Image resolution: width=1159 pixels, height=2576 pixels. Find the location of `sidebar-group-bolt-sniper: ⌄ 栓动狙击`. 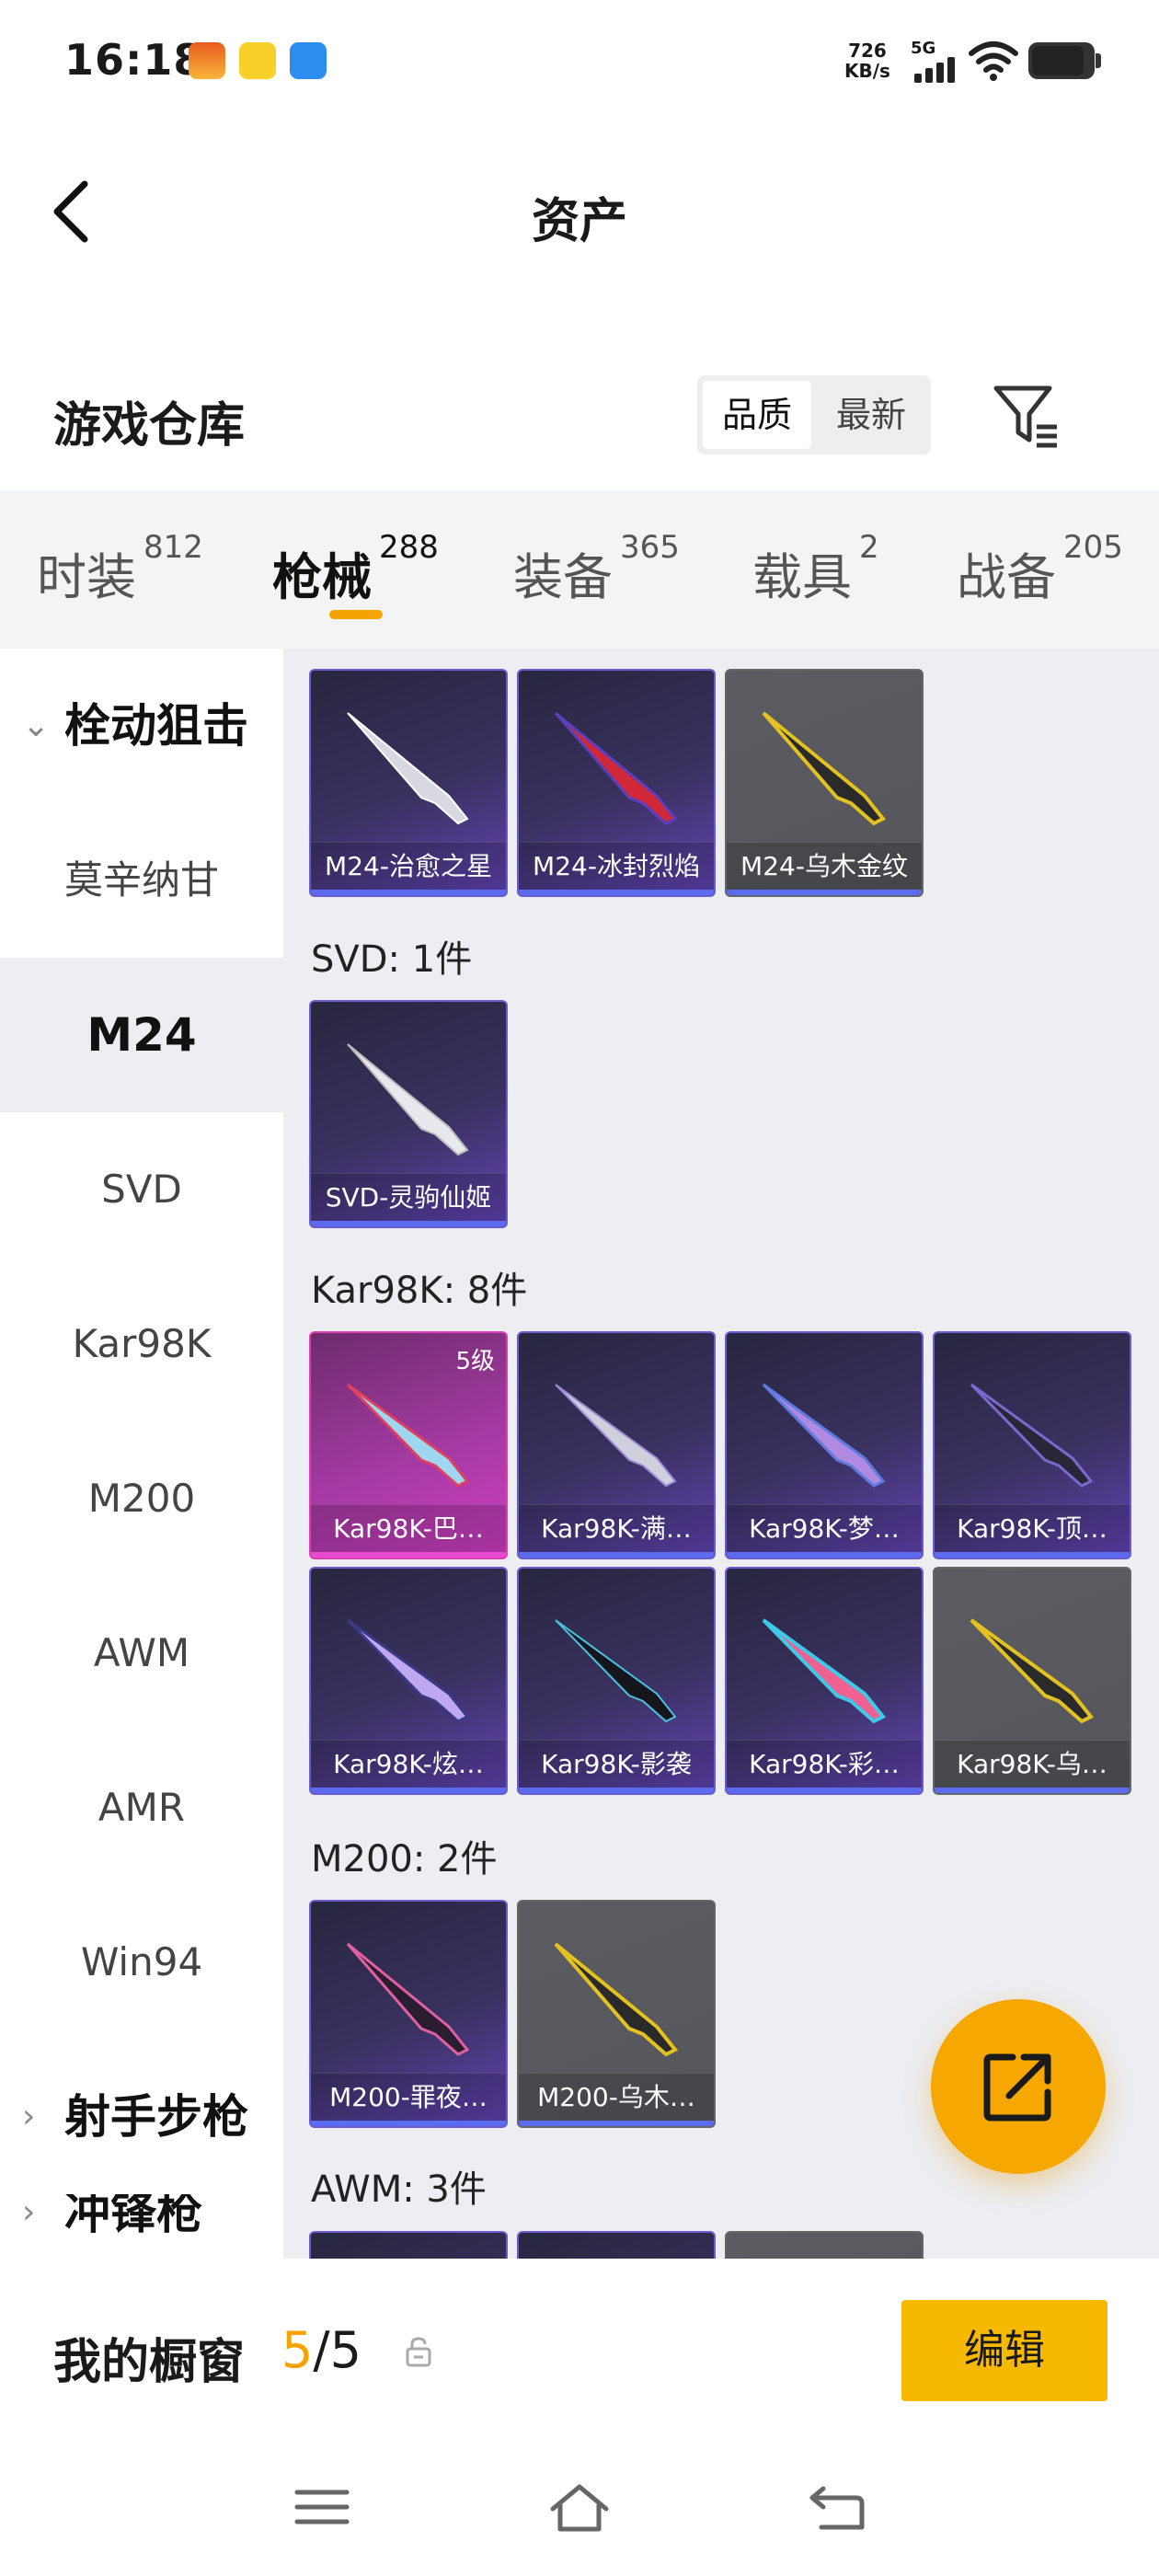

sidebar-group-bolt-sniper: ⌄ 栓动狙击 is located at coordinates (141, 726).